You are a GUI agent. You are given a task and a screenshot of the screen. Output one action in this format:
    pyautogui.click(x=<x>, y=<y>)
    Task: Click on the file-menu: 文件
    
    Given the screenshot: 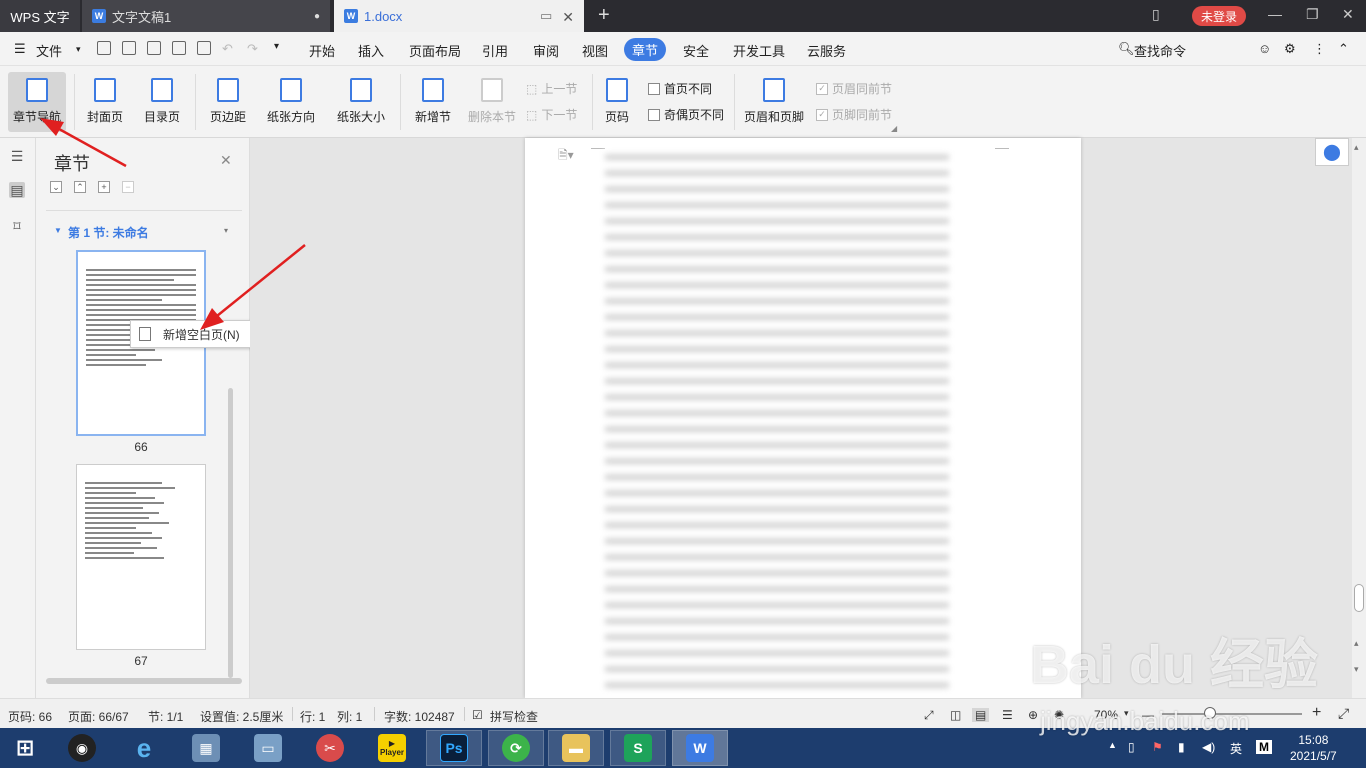 What is the action you would take?
    pyautogui.click(x=49, y=50)
    